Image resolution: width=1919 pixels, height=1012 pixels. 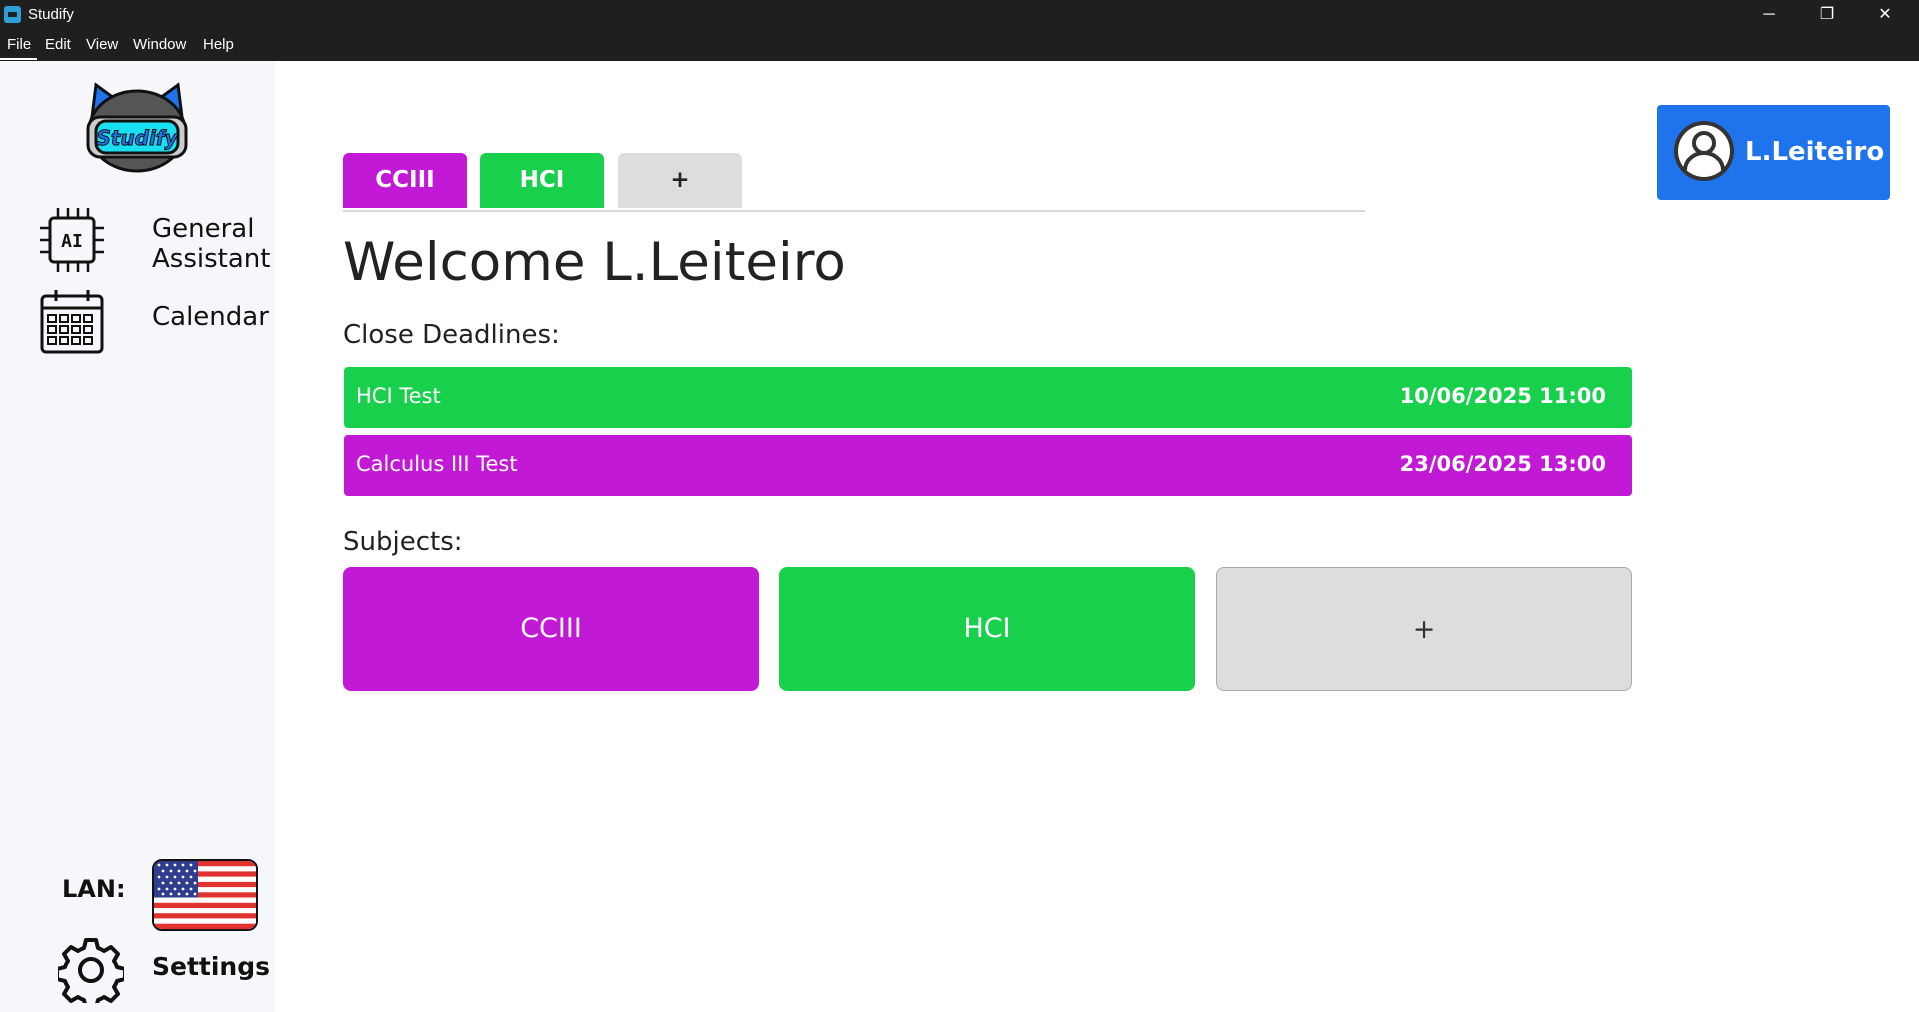 I want to click on deadline-name: Calculus III Test, so click(x=437, y=464).